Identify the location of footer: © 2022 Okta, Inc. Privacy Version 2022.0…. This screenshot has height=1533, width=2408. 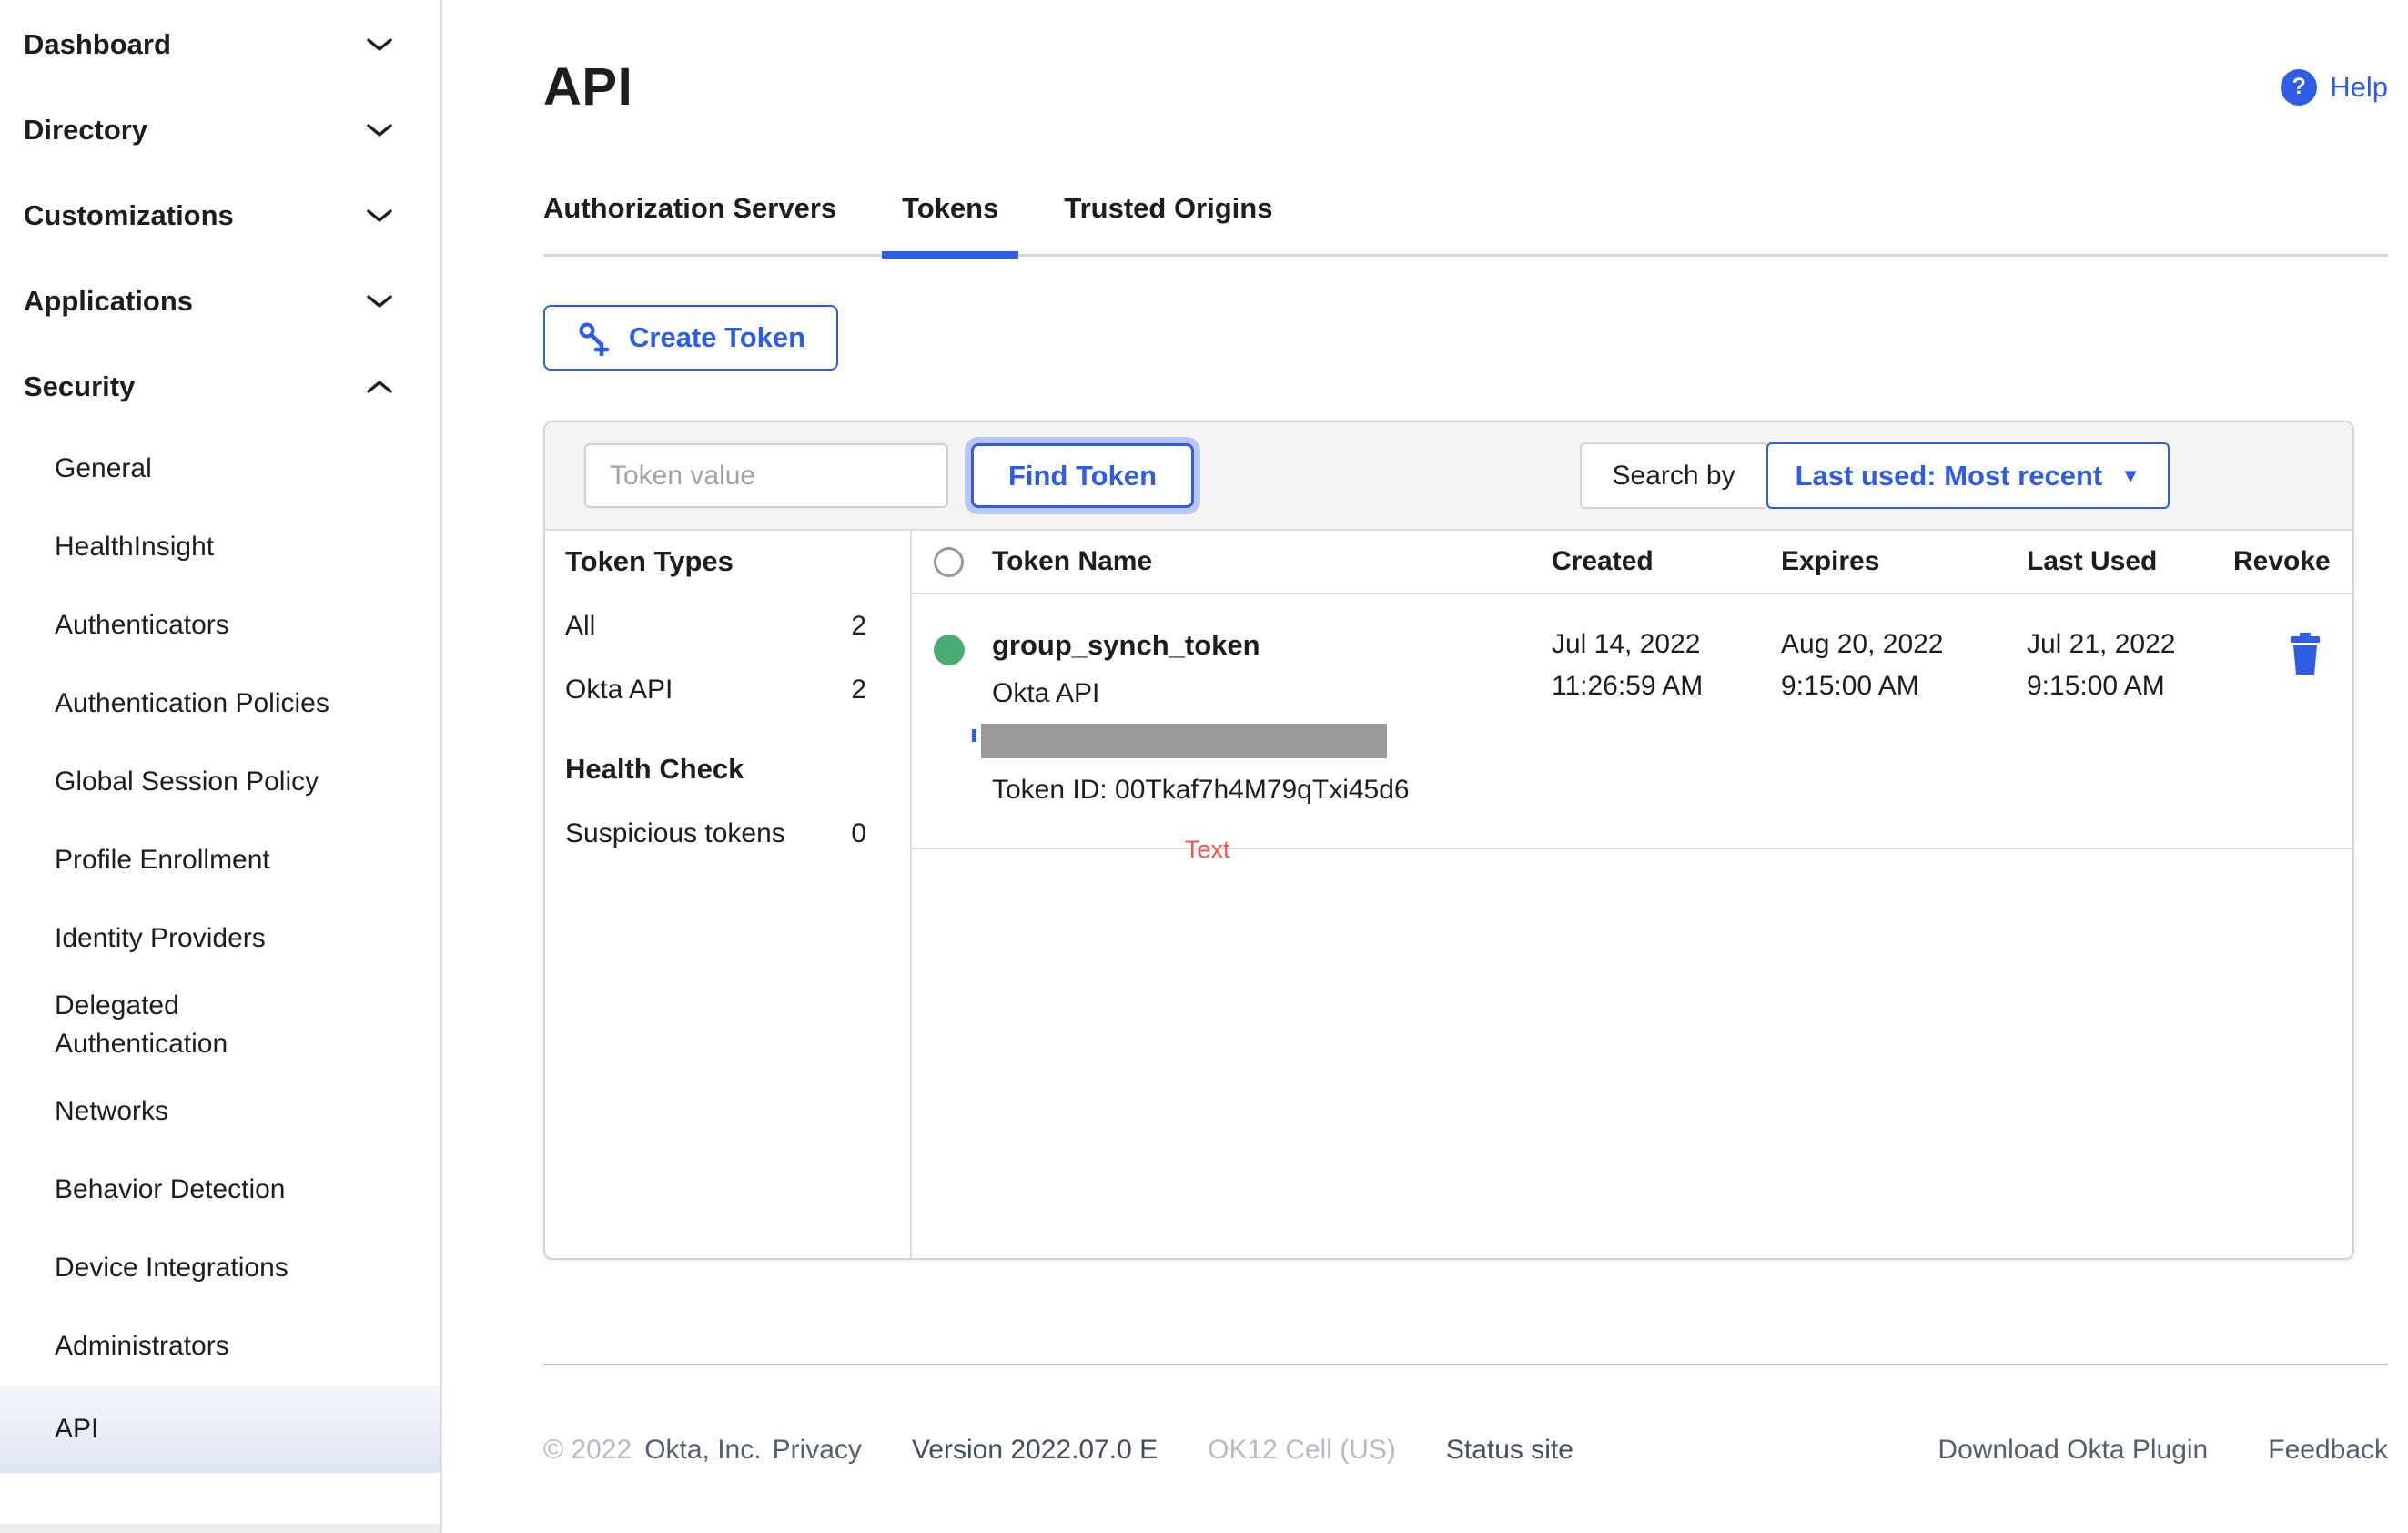
(1465, 1415).